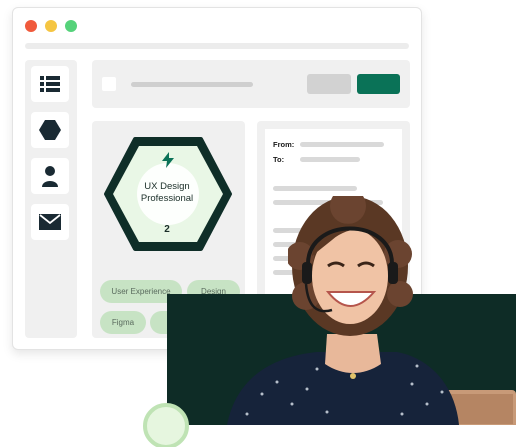 Image resolution: width=516 pixels, height=447 pixels. I want to click on hexagon-icon, so click(50, 130).